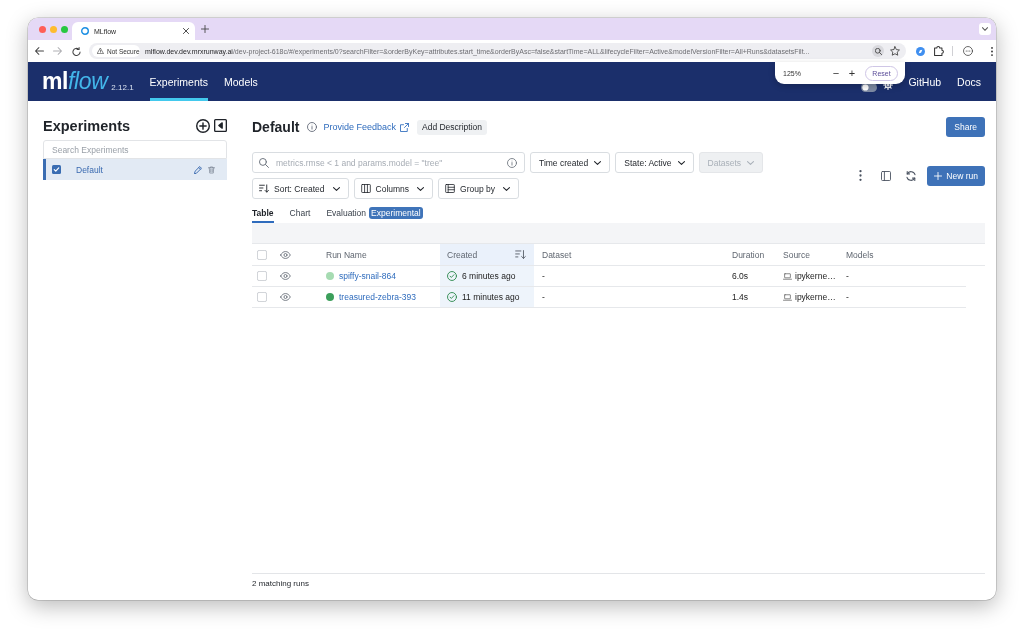 The width and height of the screenshot is (1024, 638). I want to click on plus-icon, so click(938, 175).